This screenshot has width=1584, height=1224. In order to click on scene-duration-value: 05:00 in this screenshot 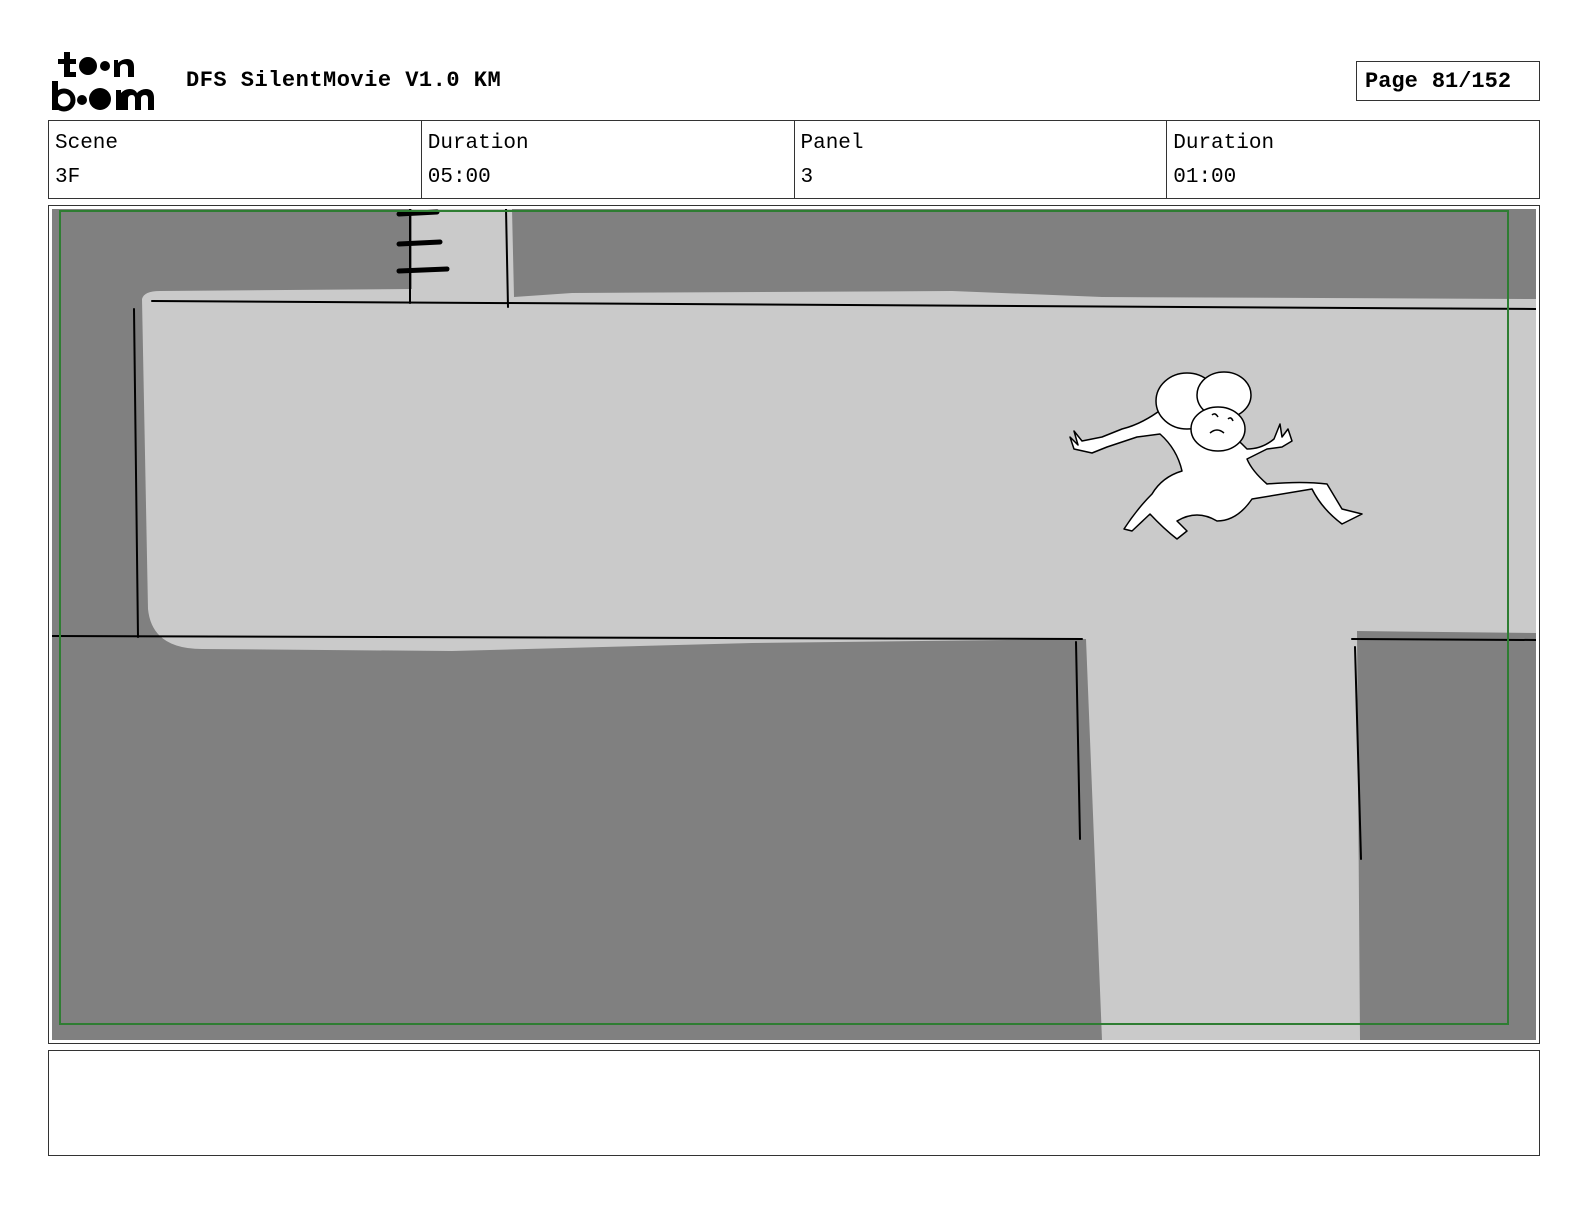, I will do `click(459, 177)`.